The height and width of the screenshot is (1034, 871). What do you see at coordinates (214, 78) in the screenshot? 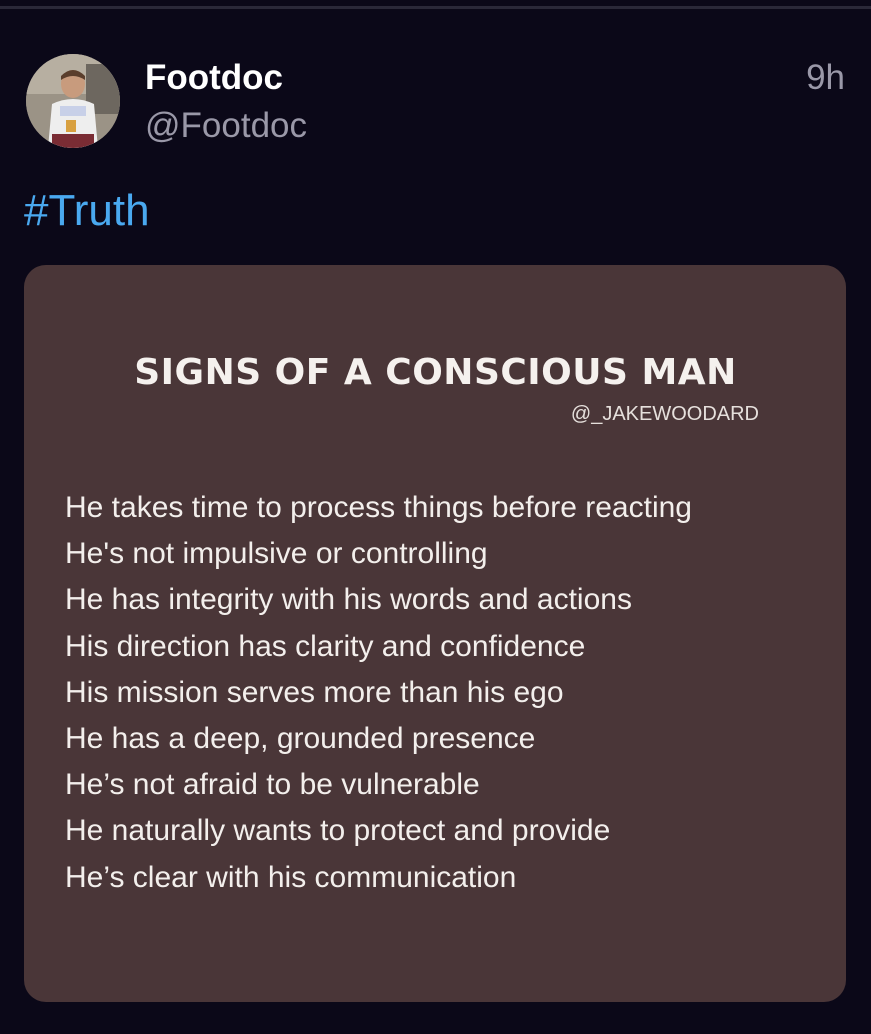
I see `author-display-name: Footdoc` at bounding box center [214, 78].